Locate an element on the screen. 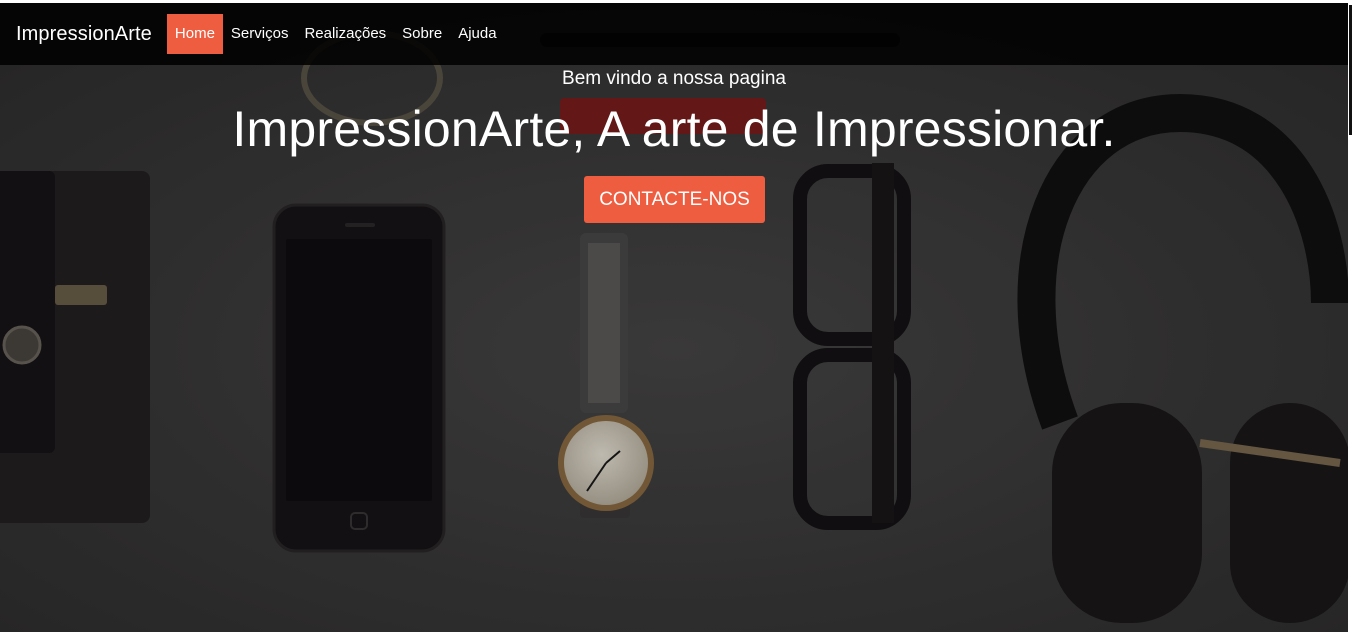 The width and height of the screenshot is (1352, 635). hero-title: ImpressionArte, A arte de Impressionar. is located at coordinates (674, 129).